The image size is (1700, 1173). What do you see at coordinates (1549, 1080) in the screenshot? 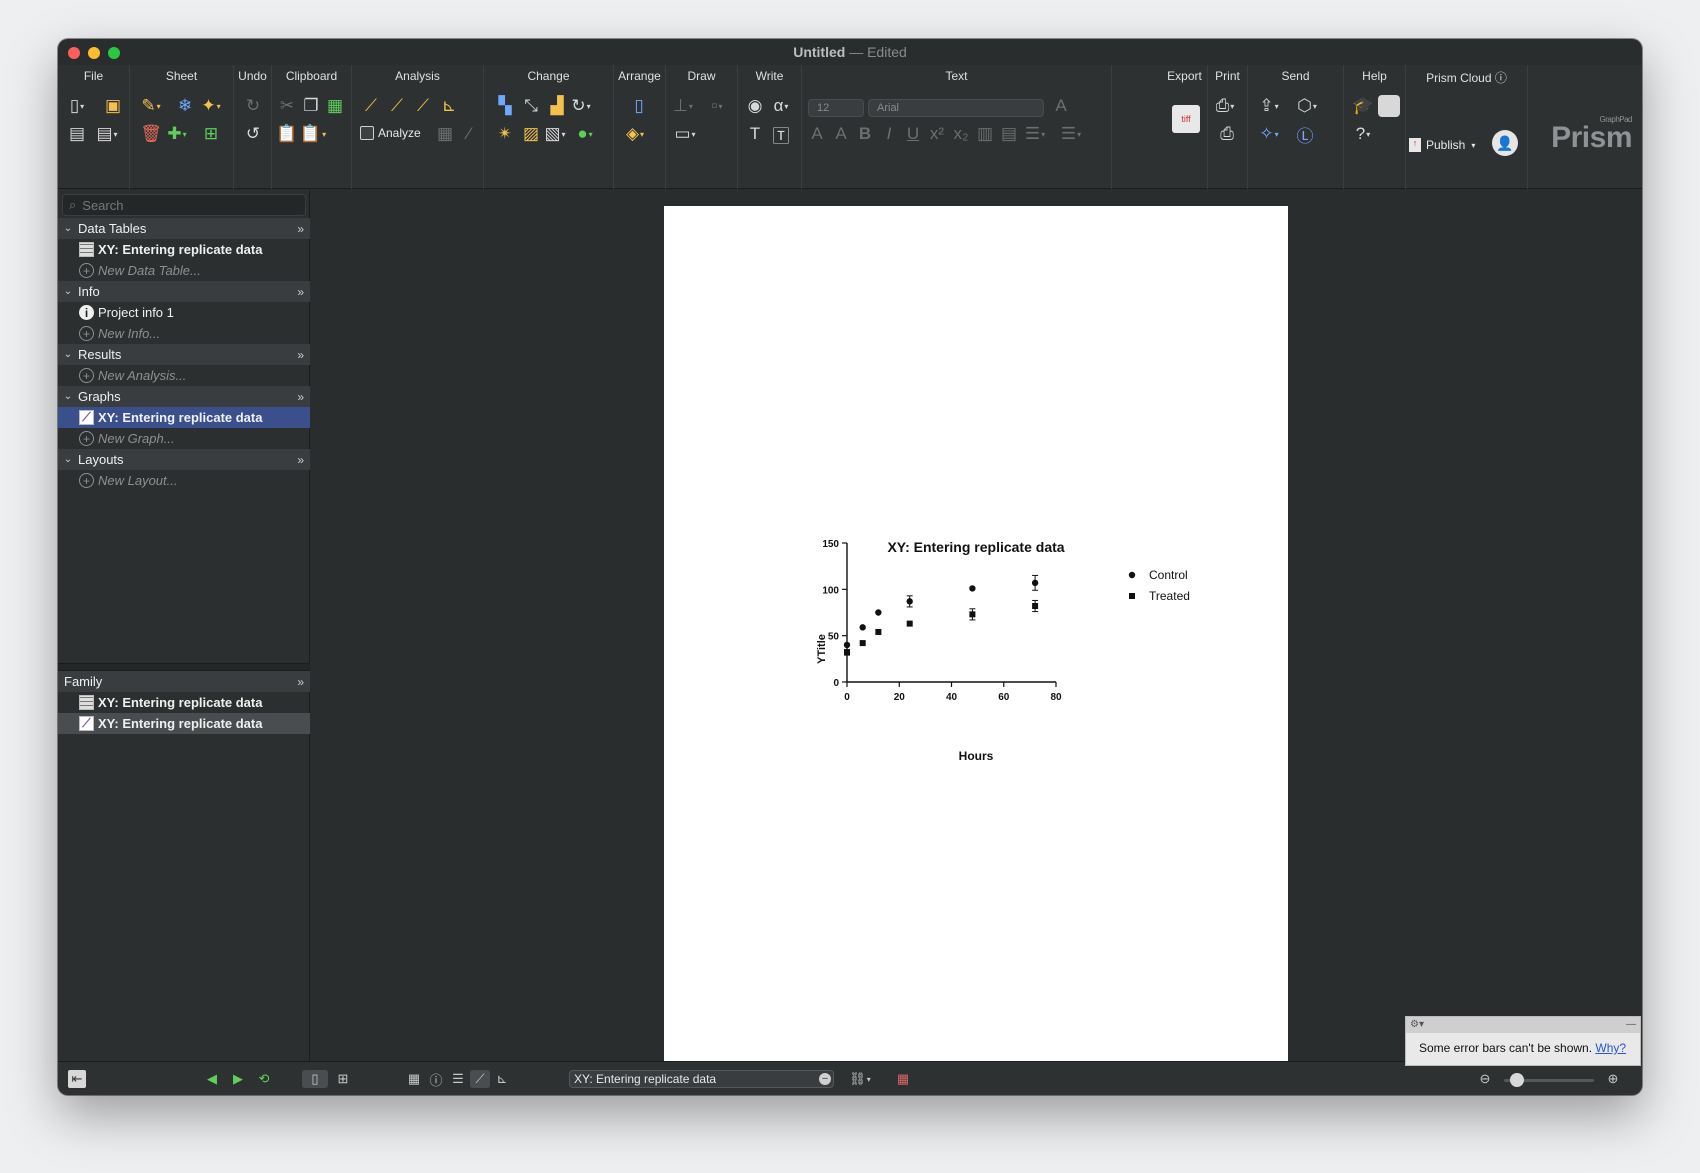
I see `zoom-slider` at bounding box center [1549, 1080].